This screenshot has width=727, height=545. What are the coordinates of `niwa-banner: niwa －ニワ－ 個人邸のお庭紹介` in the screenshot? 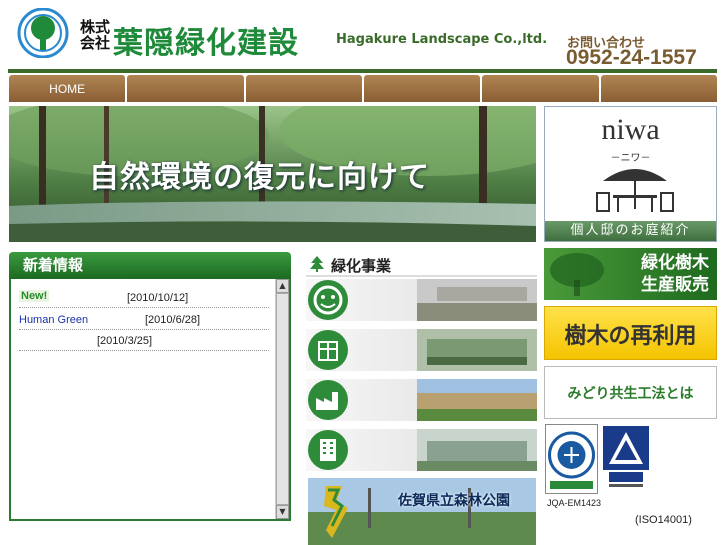 It's located at (630, 174).